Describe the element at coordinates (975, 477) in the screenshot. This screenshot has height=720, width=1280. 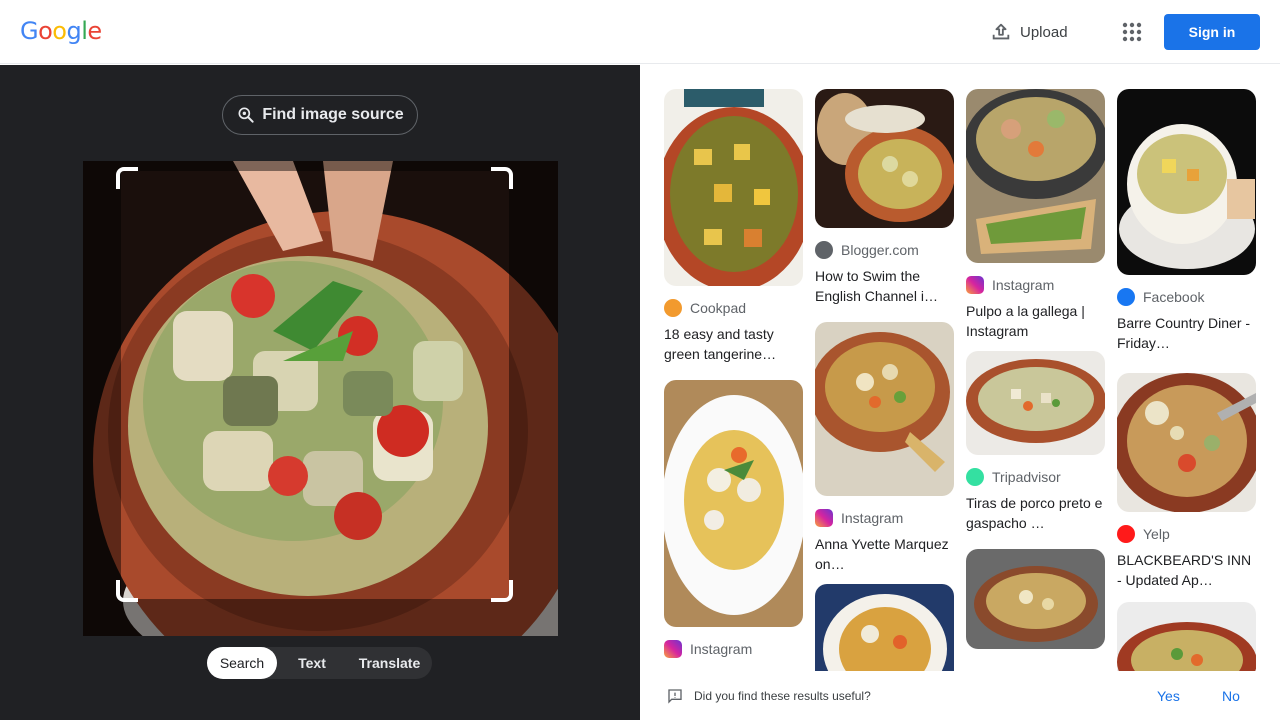
I see `tripadvisor-icon` at that location.